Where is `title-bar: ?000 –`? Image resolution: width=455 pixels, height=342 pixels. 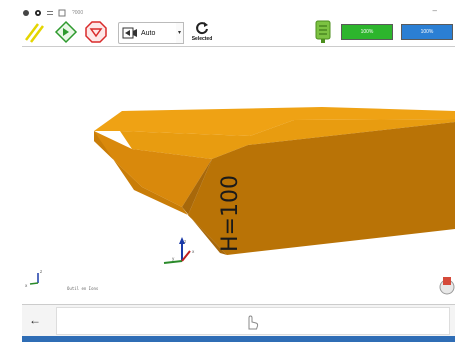 title-bar: ?000 – is located at coordinates (231, 13).